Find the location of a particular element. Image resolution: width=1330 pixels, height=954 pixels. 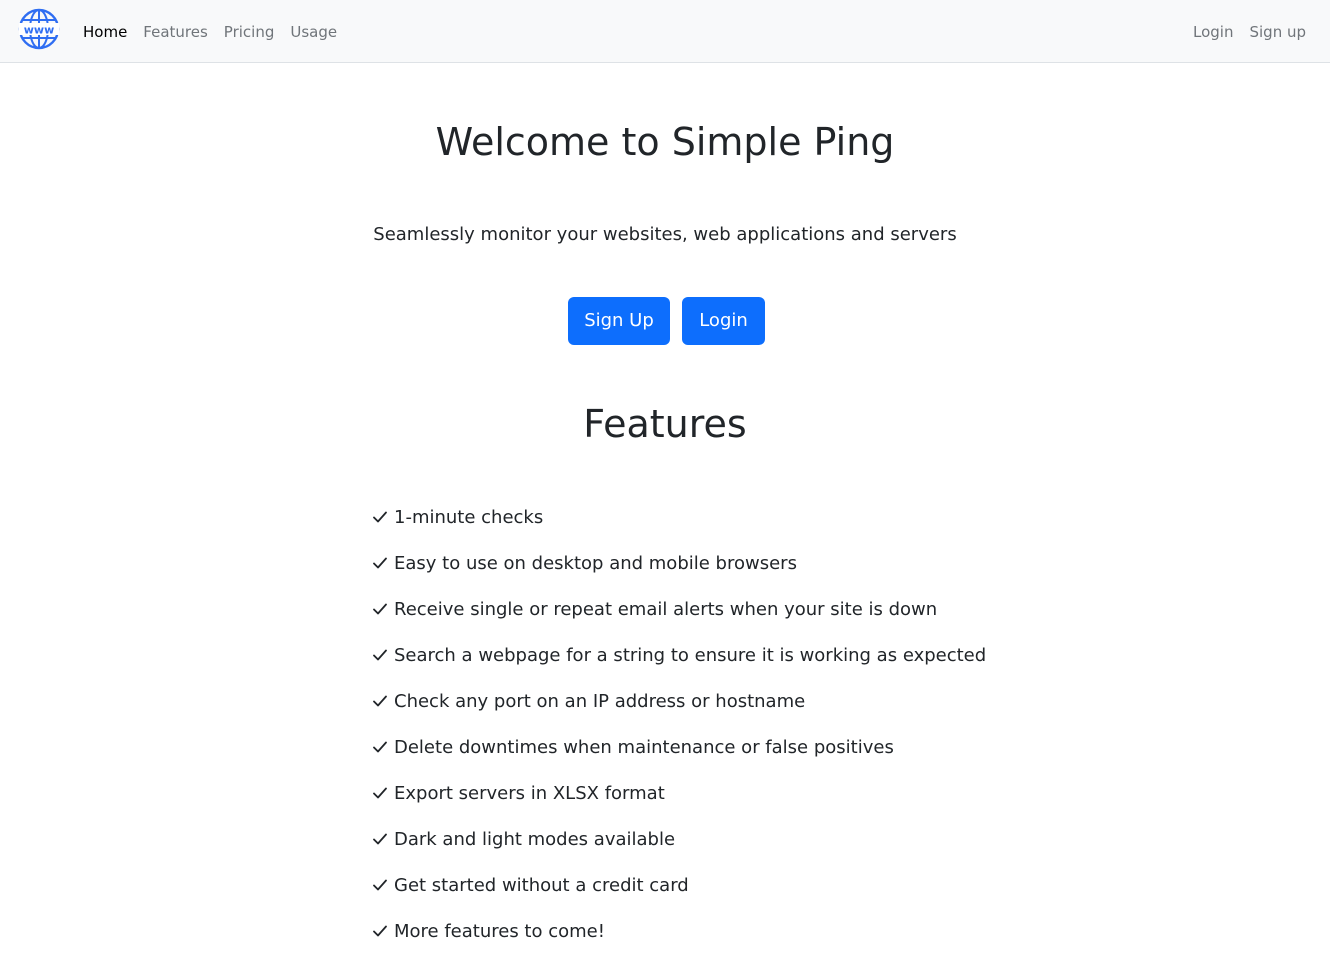

signup-button: Sign Up is located at coordinates (619, 321).